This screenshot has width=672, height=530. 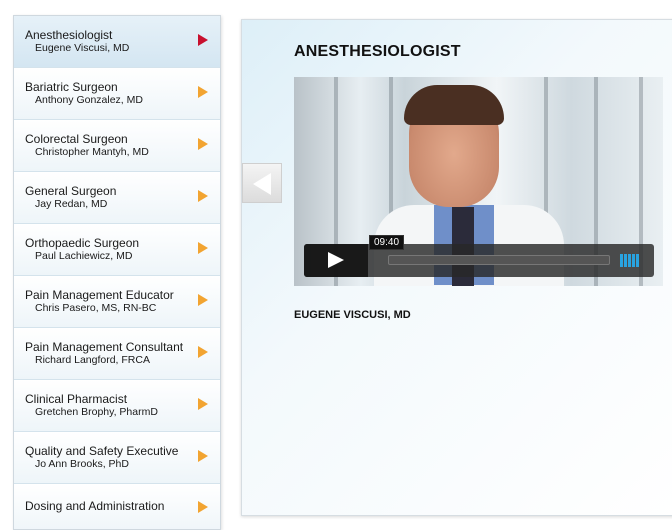 What do you see at coordinates (71, 87) in the screenshot?
I see `sidebar-item-title: Bariatric Surgeon` at bounding box center [71, 87].